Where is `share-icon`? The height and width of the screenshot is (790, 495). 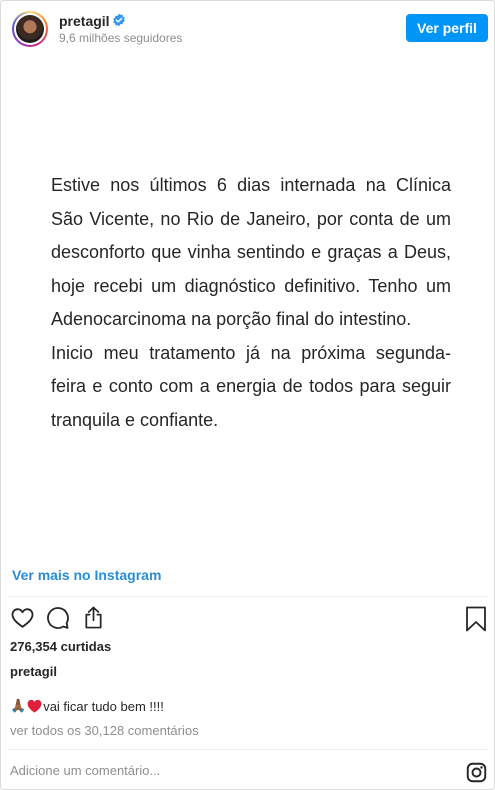
share-icon is located at coordinates (93, 617).